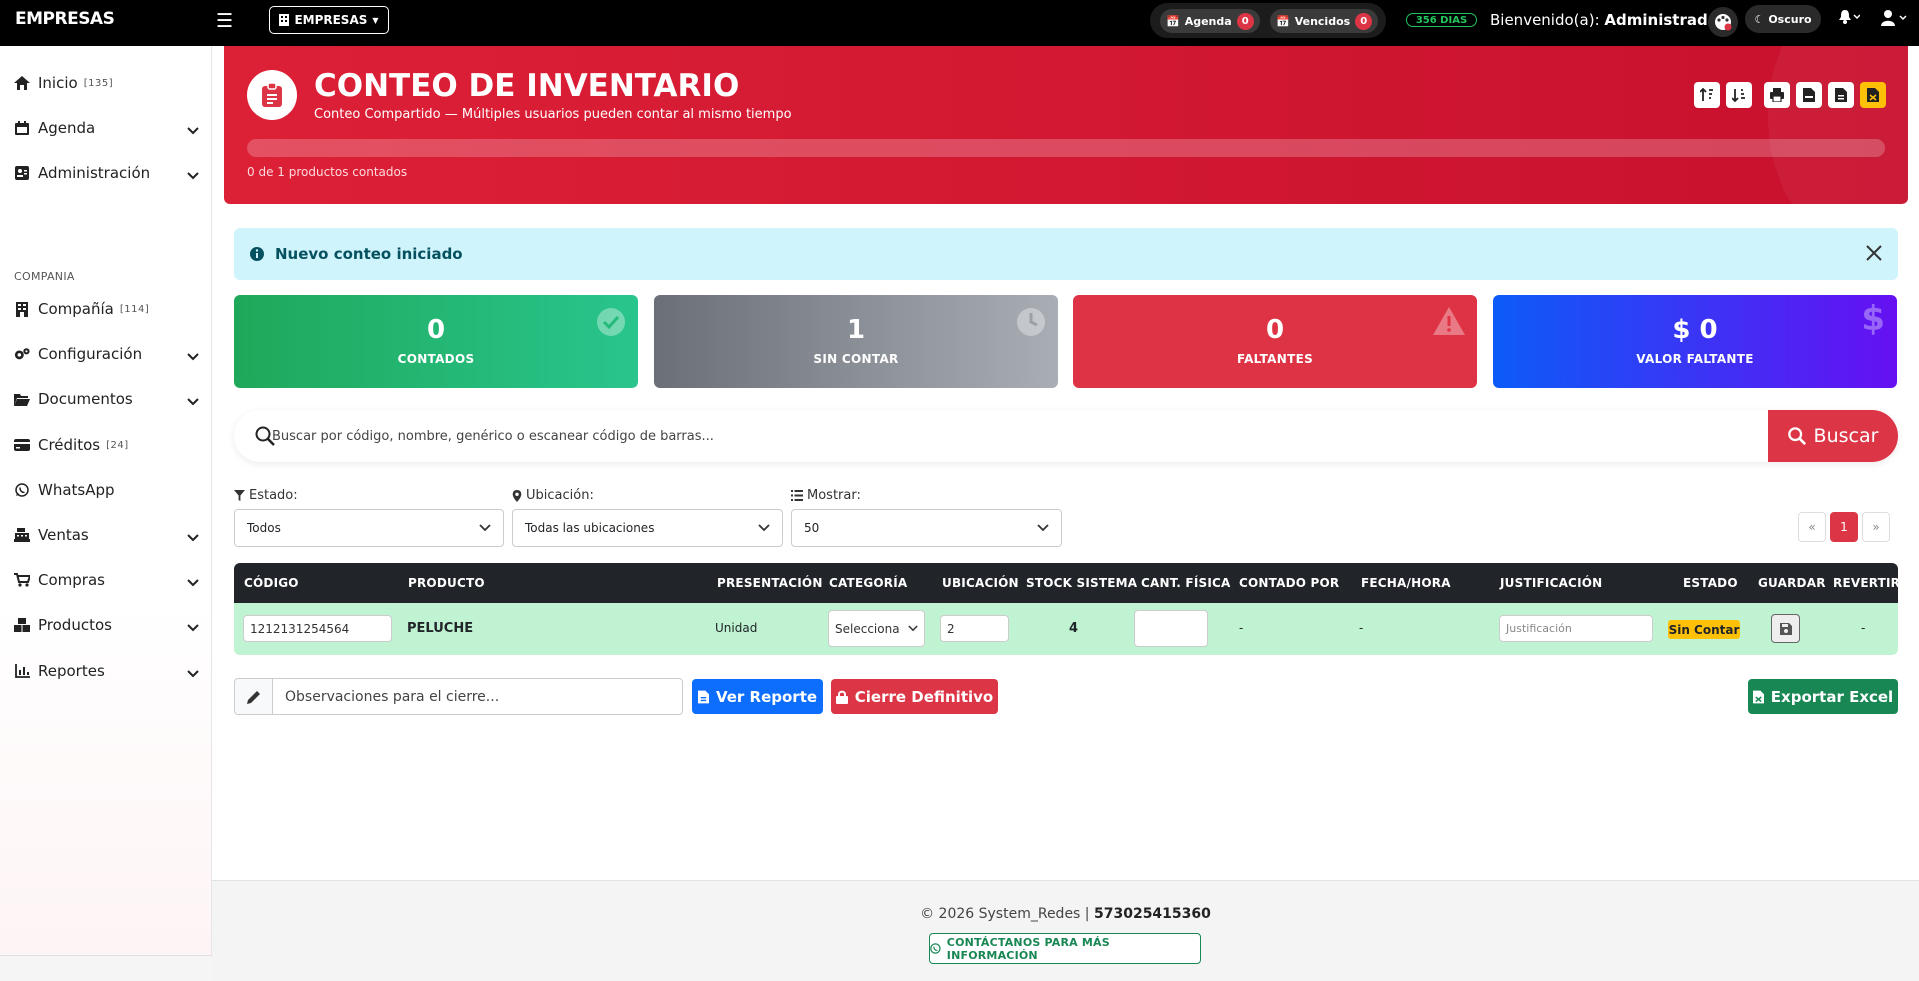 The width and height of the screenshot is (1919, 981). I want to click on sidebar-item-reportes: Reportes, so click(106, 671).